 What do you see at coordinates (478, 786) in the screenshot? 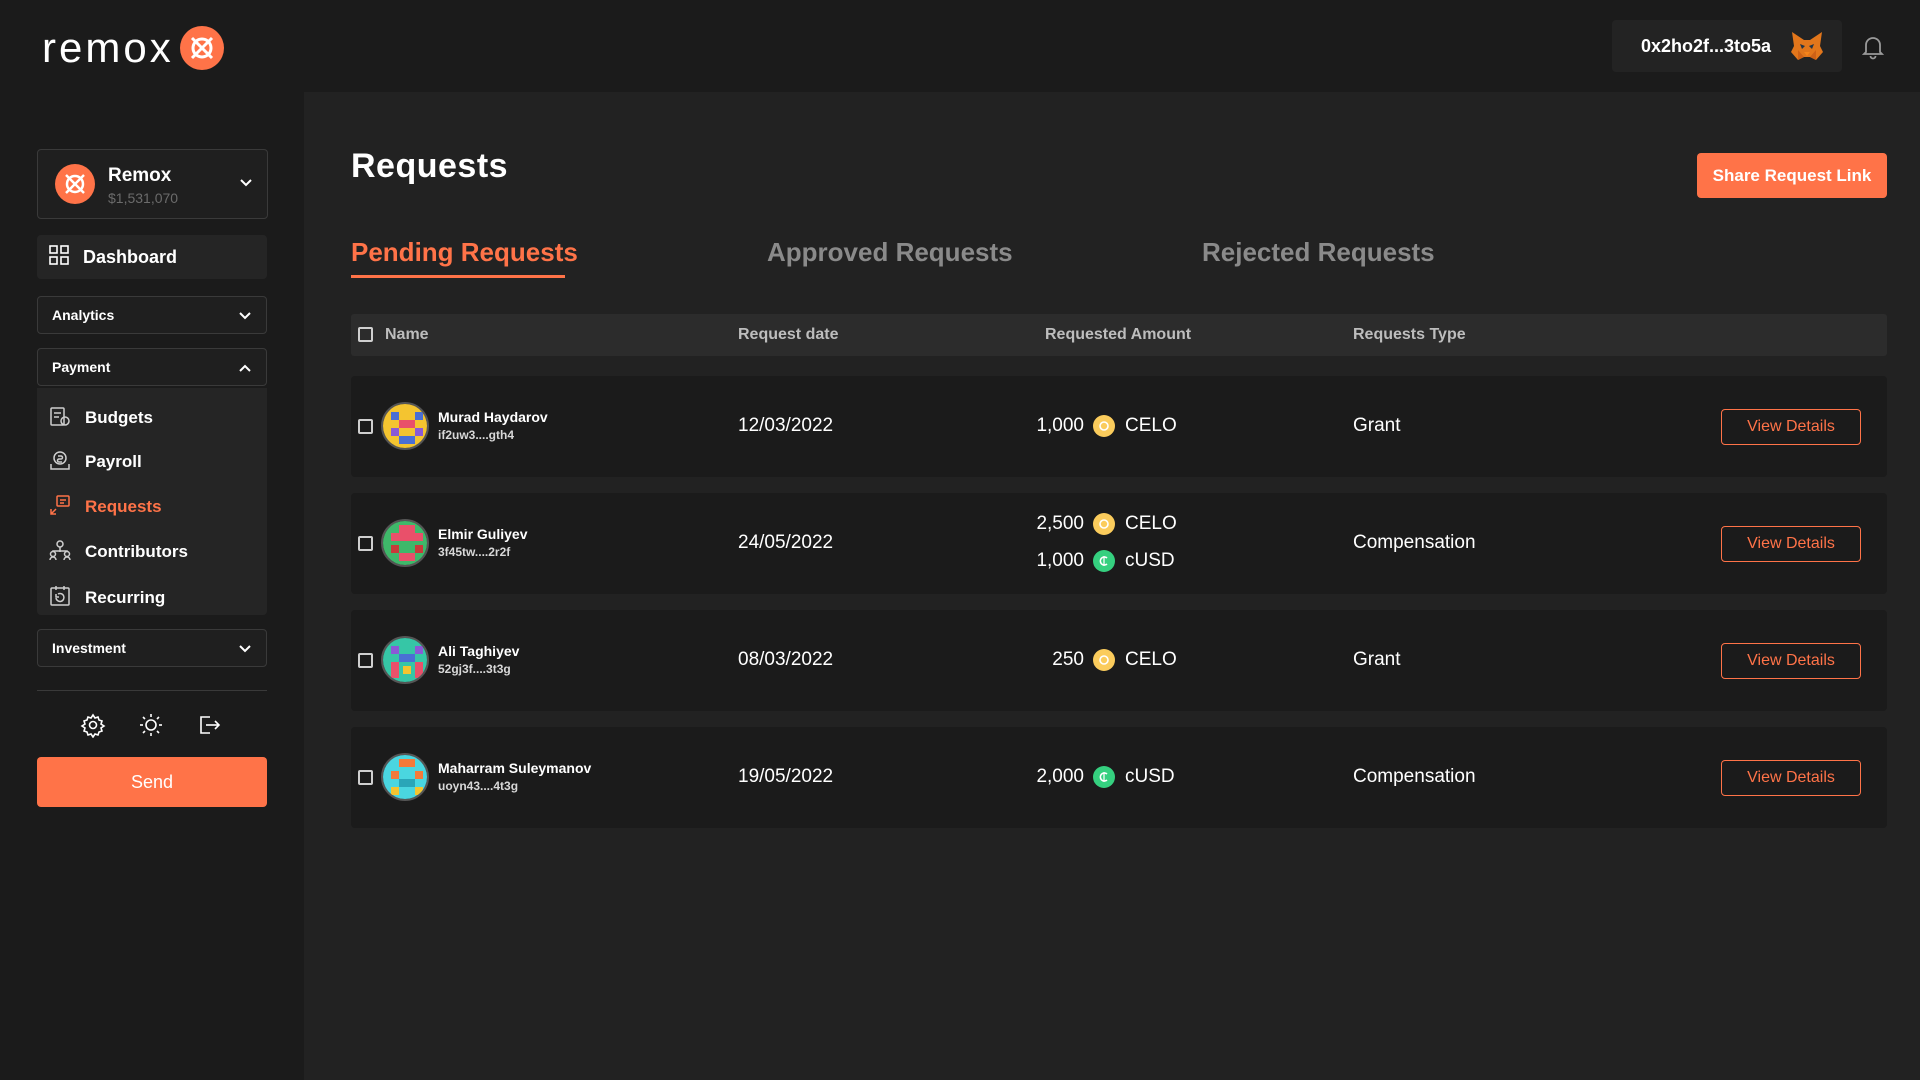
I see `requester-address: uoyn43....4t3g` at bounding box center [478, 786].